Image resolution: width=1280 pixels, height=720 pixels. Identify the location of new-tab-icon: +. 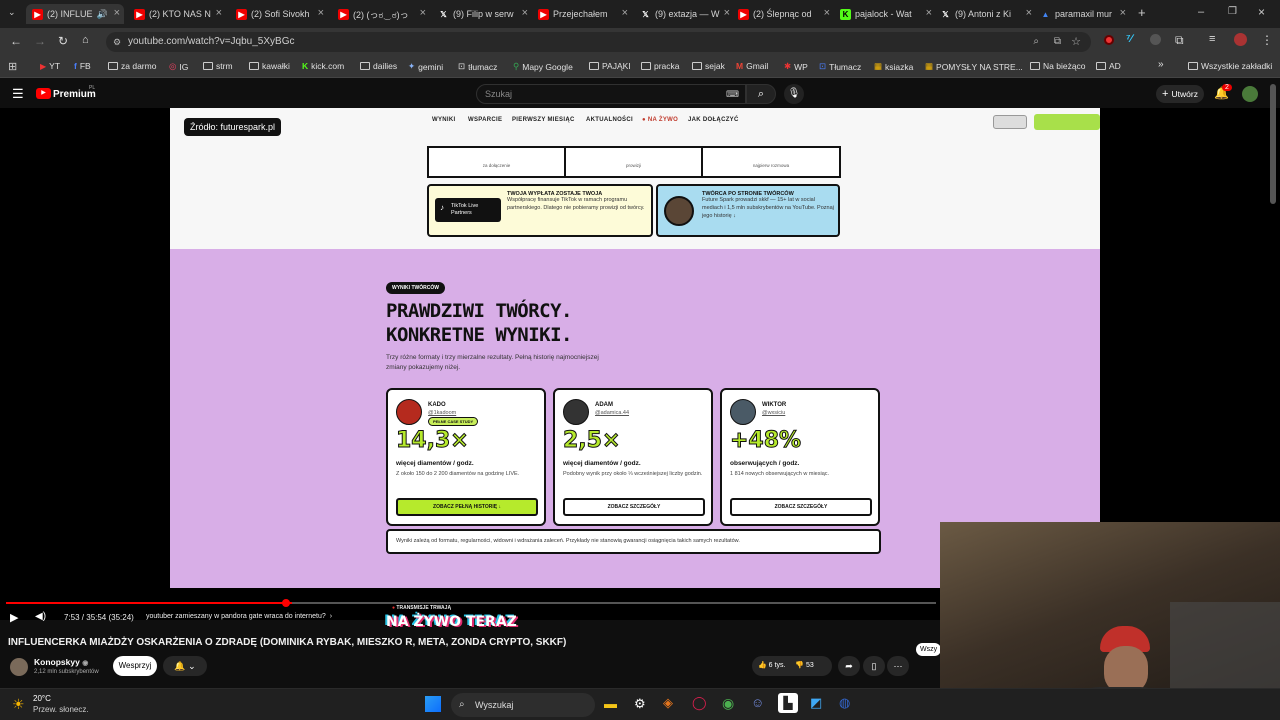
(1142, 12).